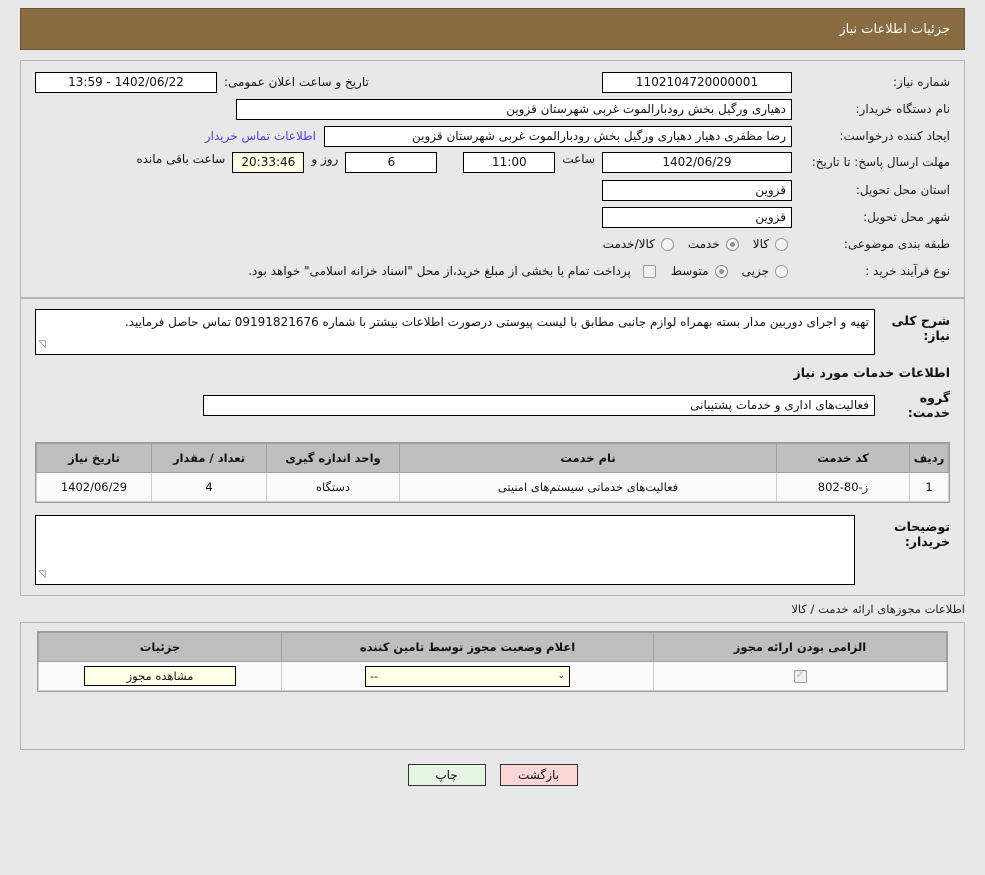 Image resolution: width=985 pixels, height=875 pixels. Describe the element at coordinates (181, 159) in the screenshot. I see `remaining-hours-label: ساعت باقی مانده` at that location.